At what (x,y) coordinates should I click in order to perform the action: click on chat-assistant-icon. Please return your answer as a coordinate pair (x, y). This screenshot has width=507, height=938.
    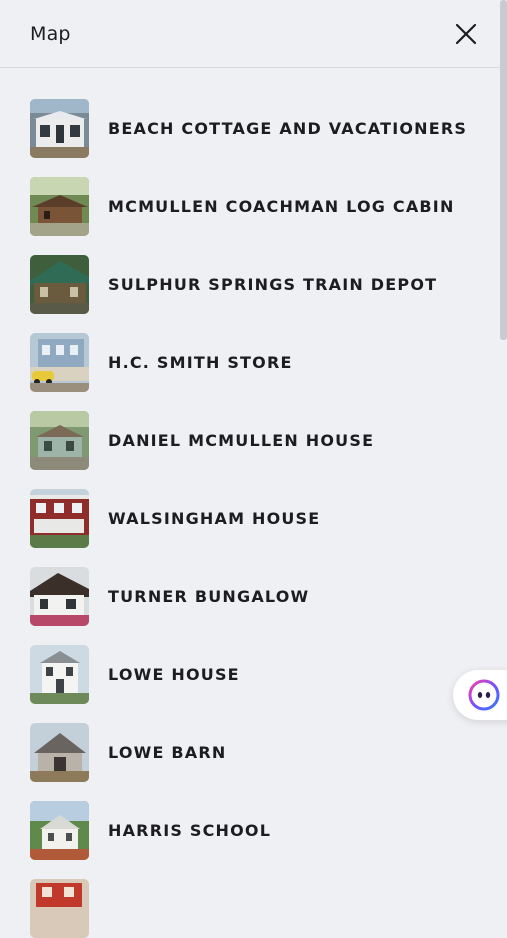
    Looking at the image, I should click on (484, 695).